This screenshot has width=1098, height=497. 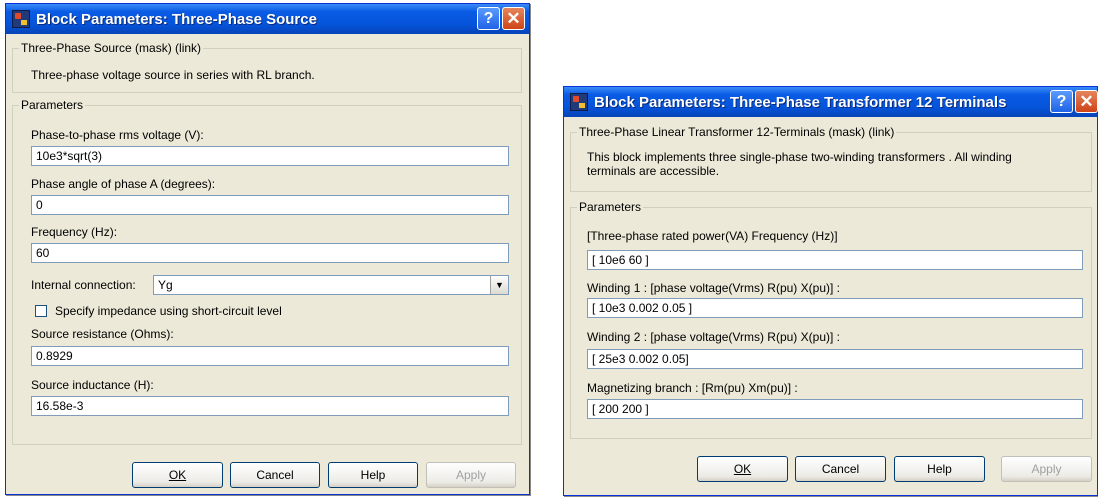 I want to click on phase-angle-input: 0, so click(x=270, y=205).